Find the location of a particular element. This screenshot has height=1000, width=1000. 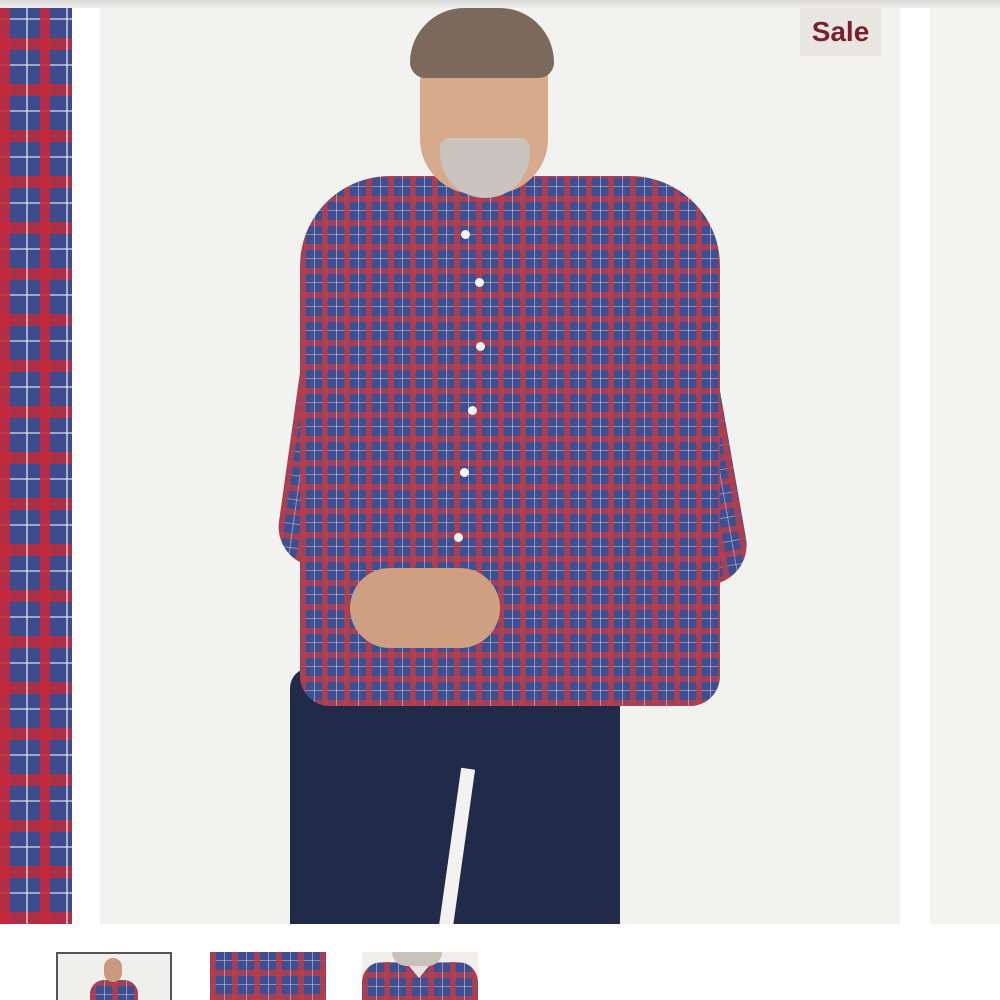

model-hair is located at coordinates (482, 43).